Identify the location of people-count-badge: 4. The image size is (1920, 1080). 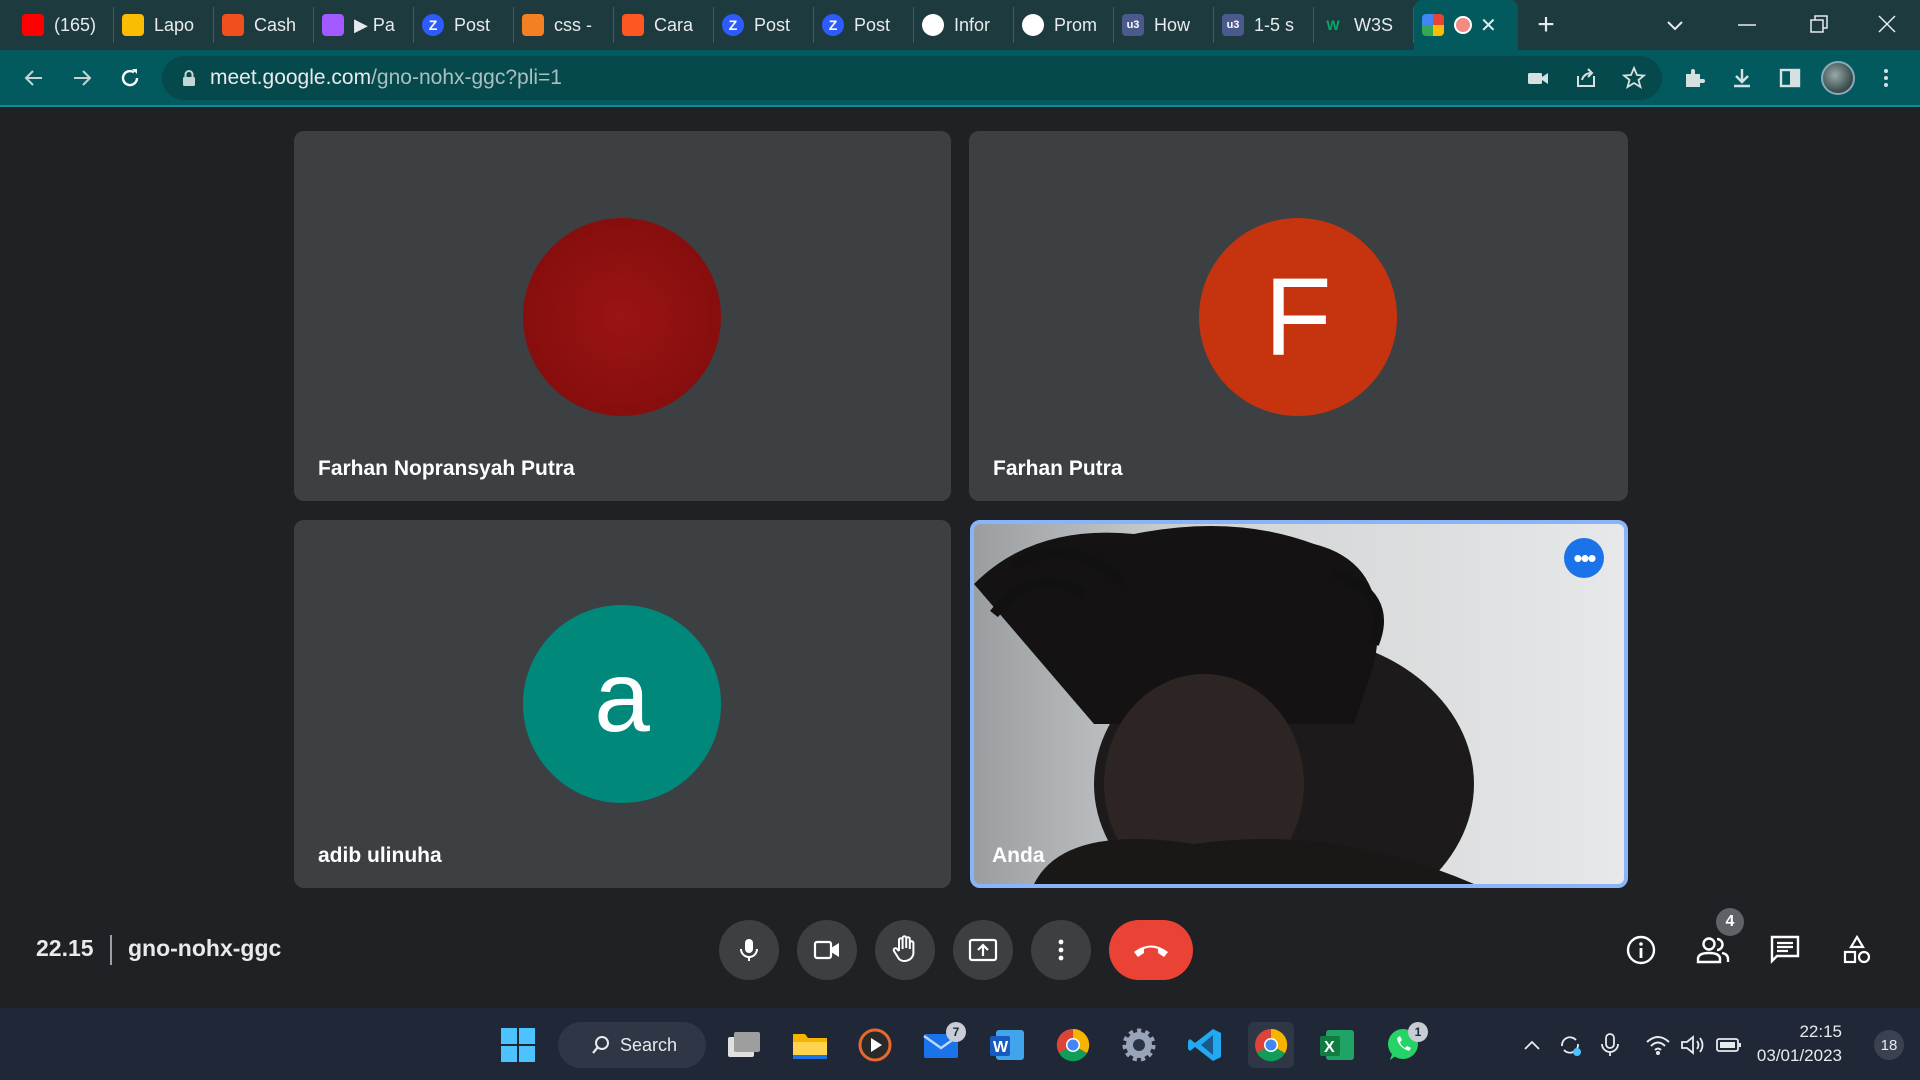
(1730, 922).